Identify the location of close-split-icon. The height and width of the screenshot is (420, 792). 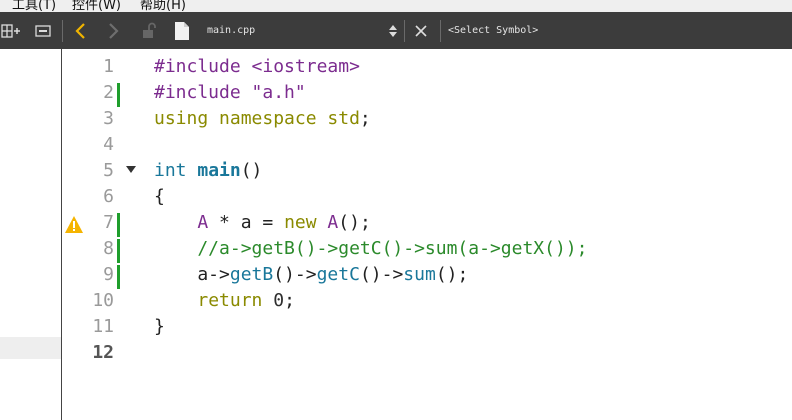
(43, 30).